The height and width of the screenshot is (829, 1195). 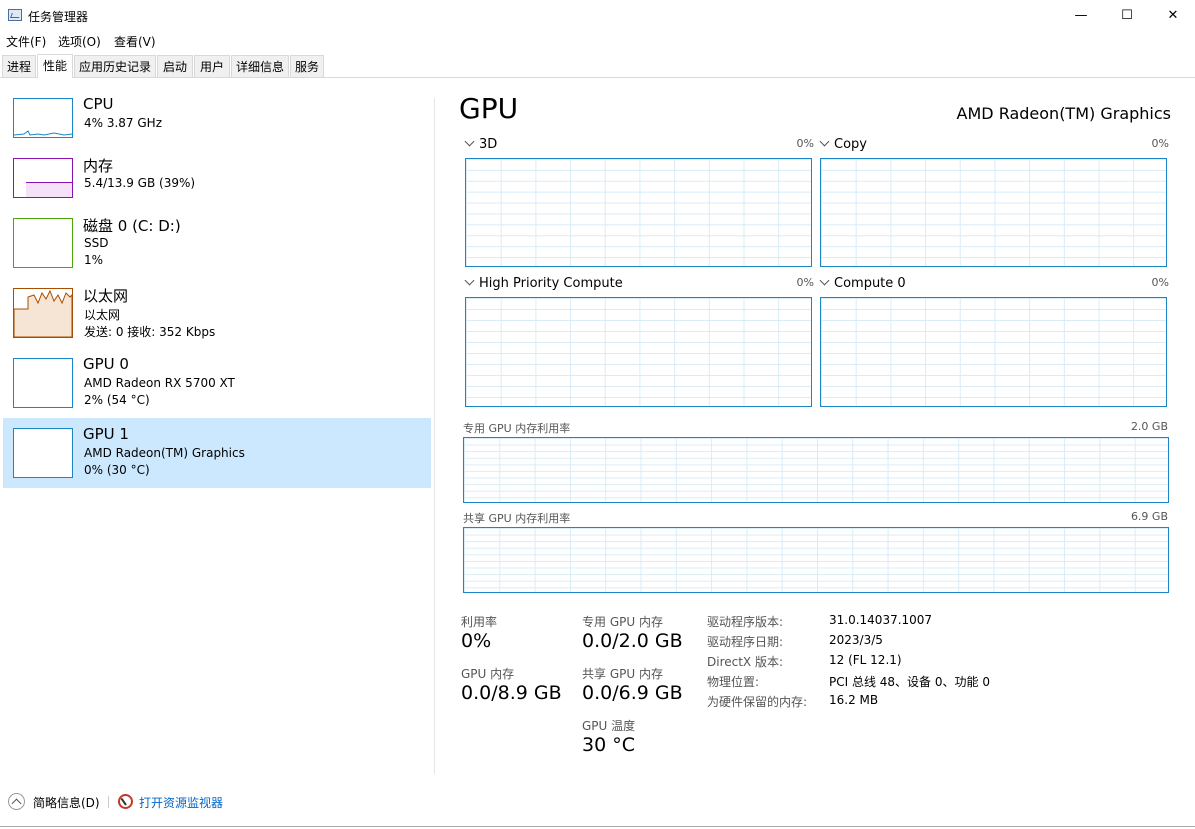 What do you see at coordinates (43, 313) in the screenshot?
I see `ethernet-thumbnail` at bounding box center [43, 313].